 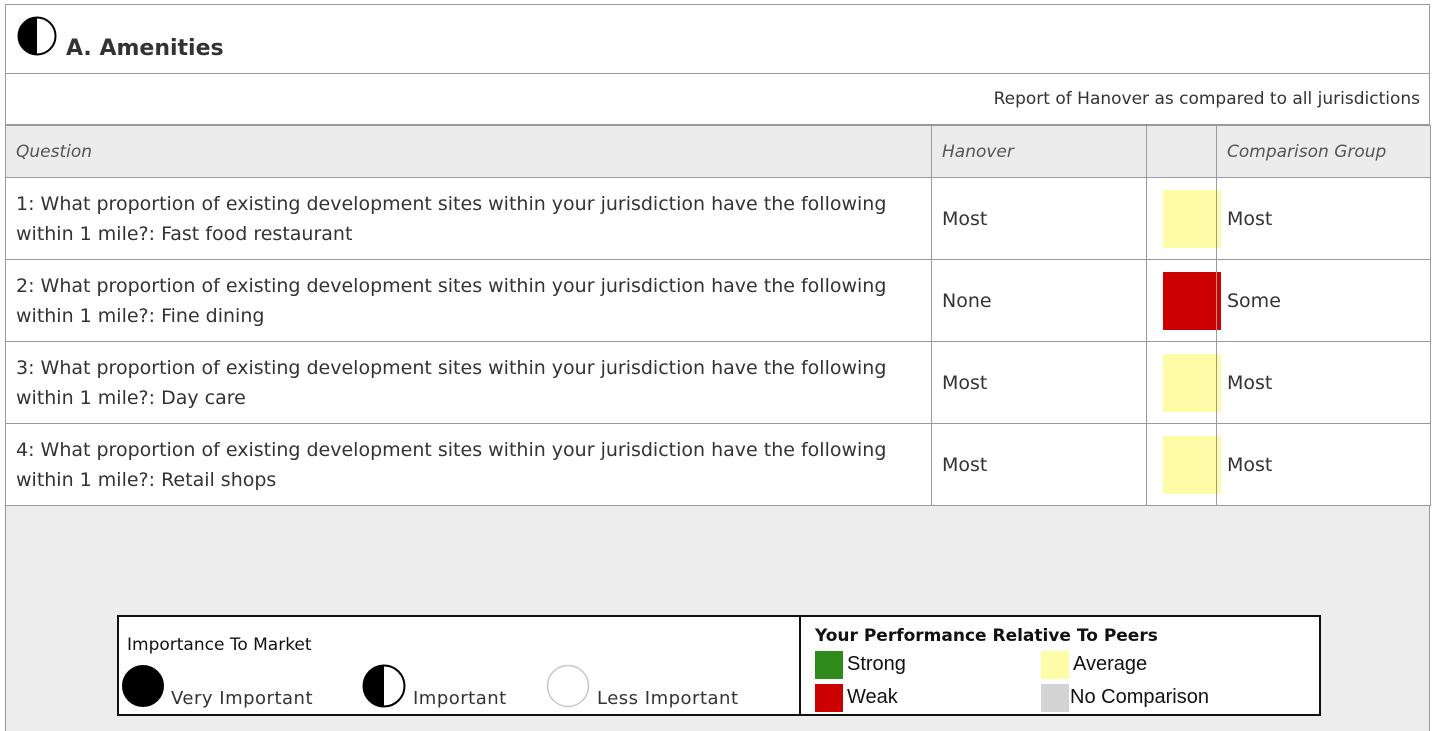 What do you see at coordinates (829, 698) in the screenshot?
I see `weak-swatch` at bounding box center [829, 698].